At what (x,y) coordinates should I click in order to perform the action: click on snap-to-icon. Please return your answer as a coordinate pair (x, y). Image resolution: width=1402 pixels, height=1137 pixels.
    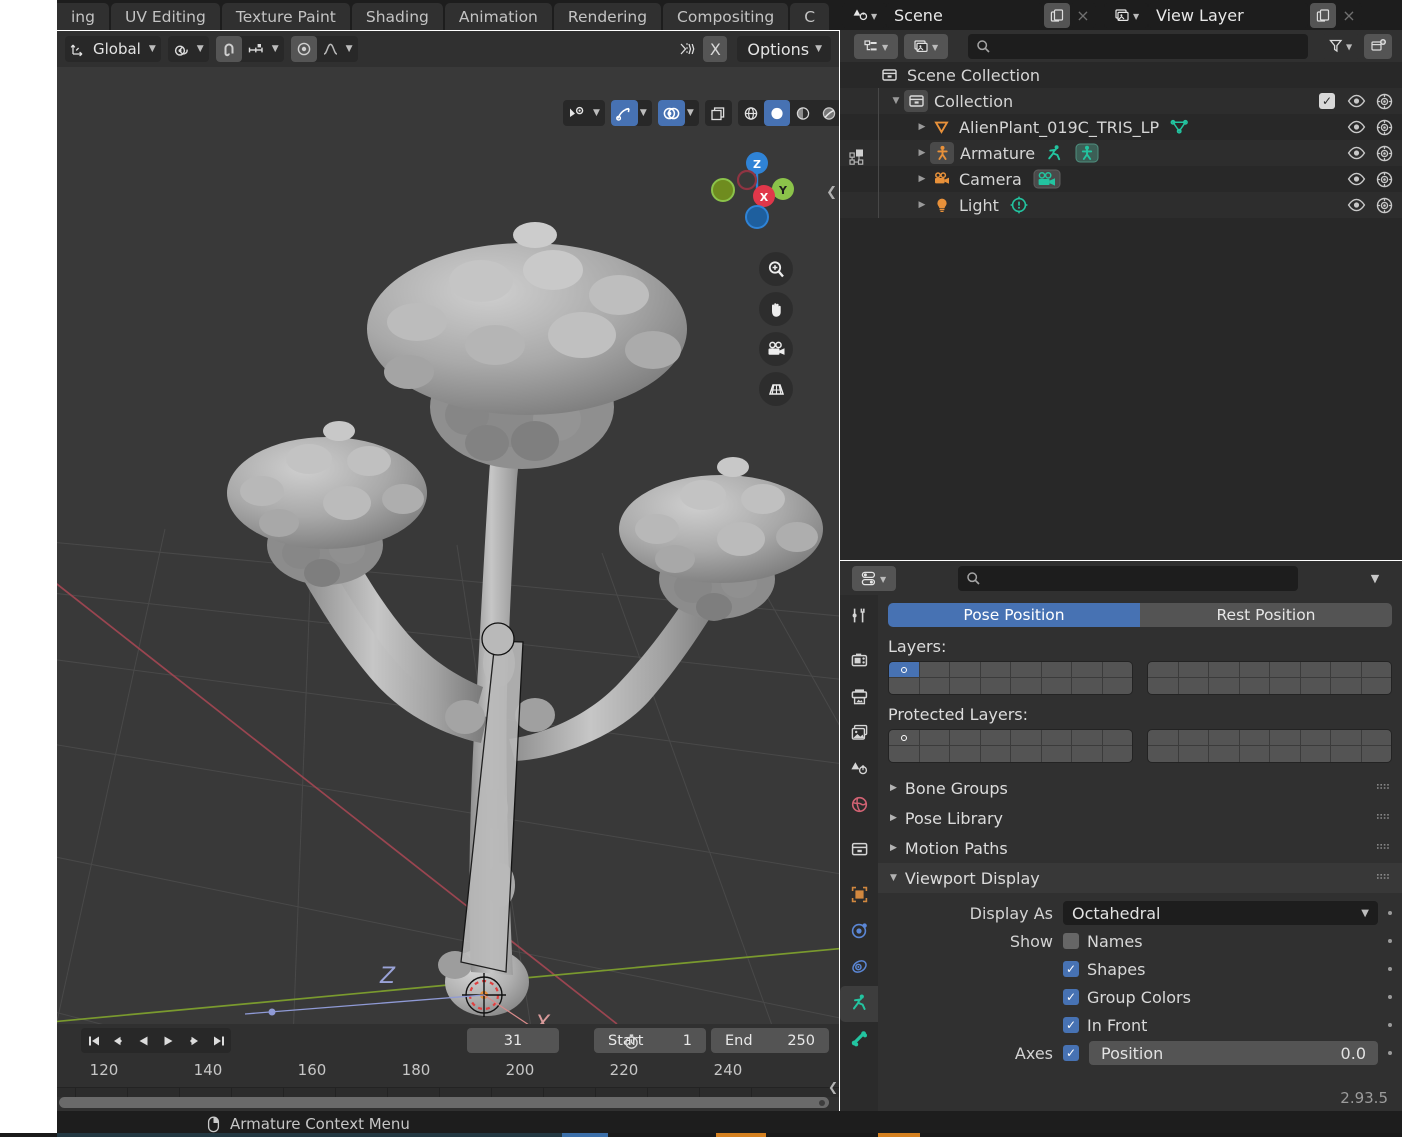
    Looking at the image, I should click on (256, 49).